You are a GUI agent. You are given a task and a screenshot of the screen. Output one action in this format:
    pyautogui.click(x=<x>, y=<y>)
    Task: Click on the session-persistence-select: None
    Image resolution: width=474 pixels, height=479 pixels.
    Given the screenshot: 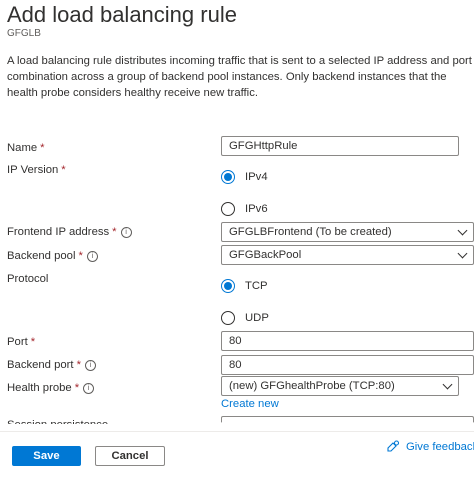 What is the action you would take?
    pyautogui.click(x=347, y=419)
    